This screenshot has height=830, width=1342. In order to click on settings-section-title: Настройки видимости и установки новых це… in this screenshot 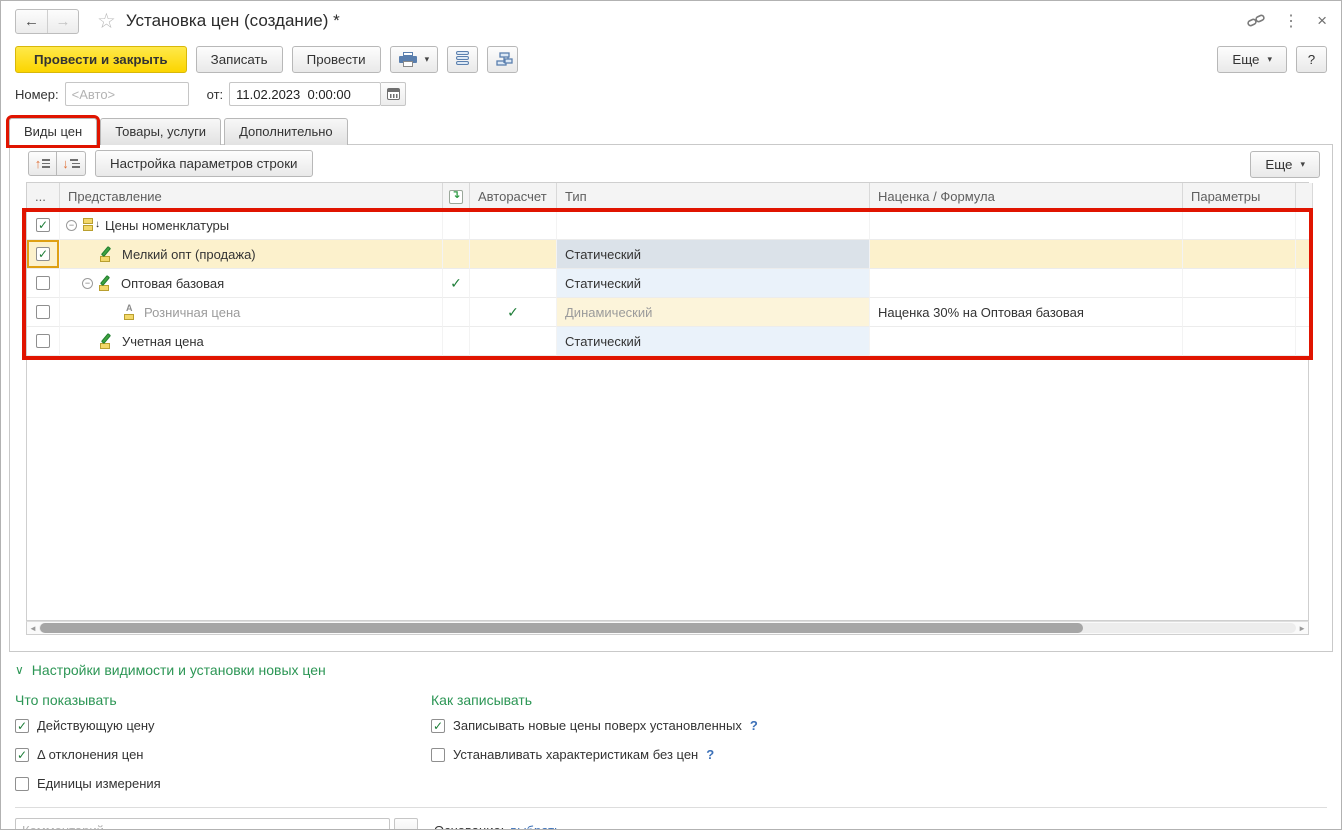, I will do `click(178, 670)`.